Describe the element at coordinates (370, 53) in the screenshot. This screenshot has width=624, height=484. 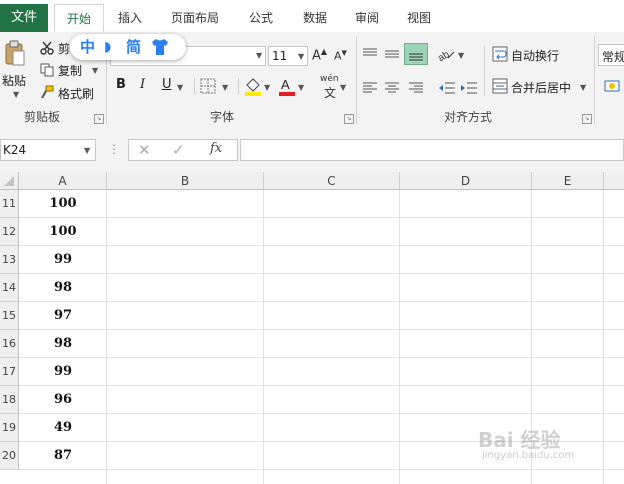
I see `align-top-icon` at that location.